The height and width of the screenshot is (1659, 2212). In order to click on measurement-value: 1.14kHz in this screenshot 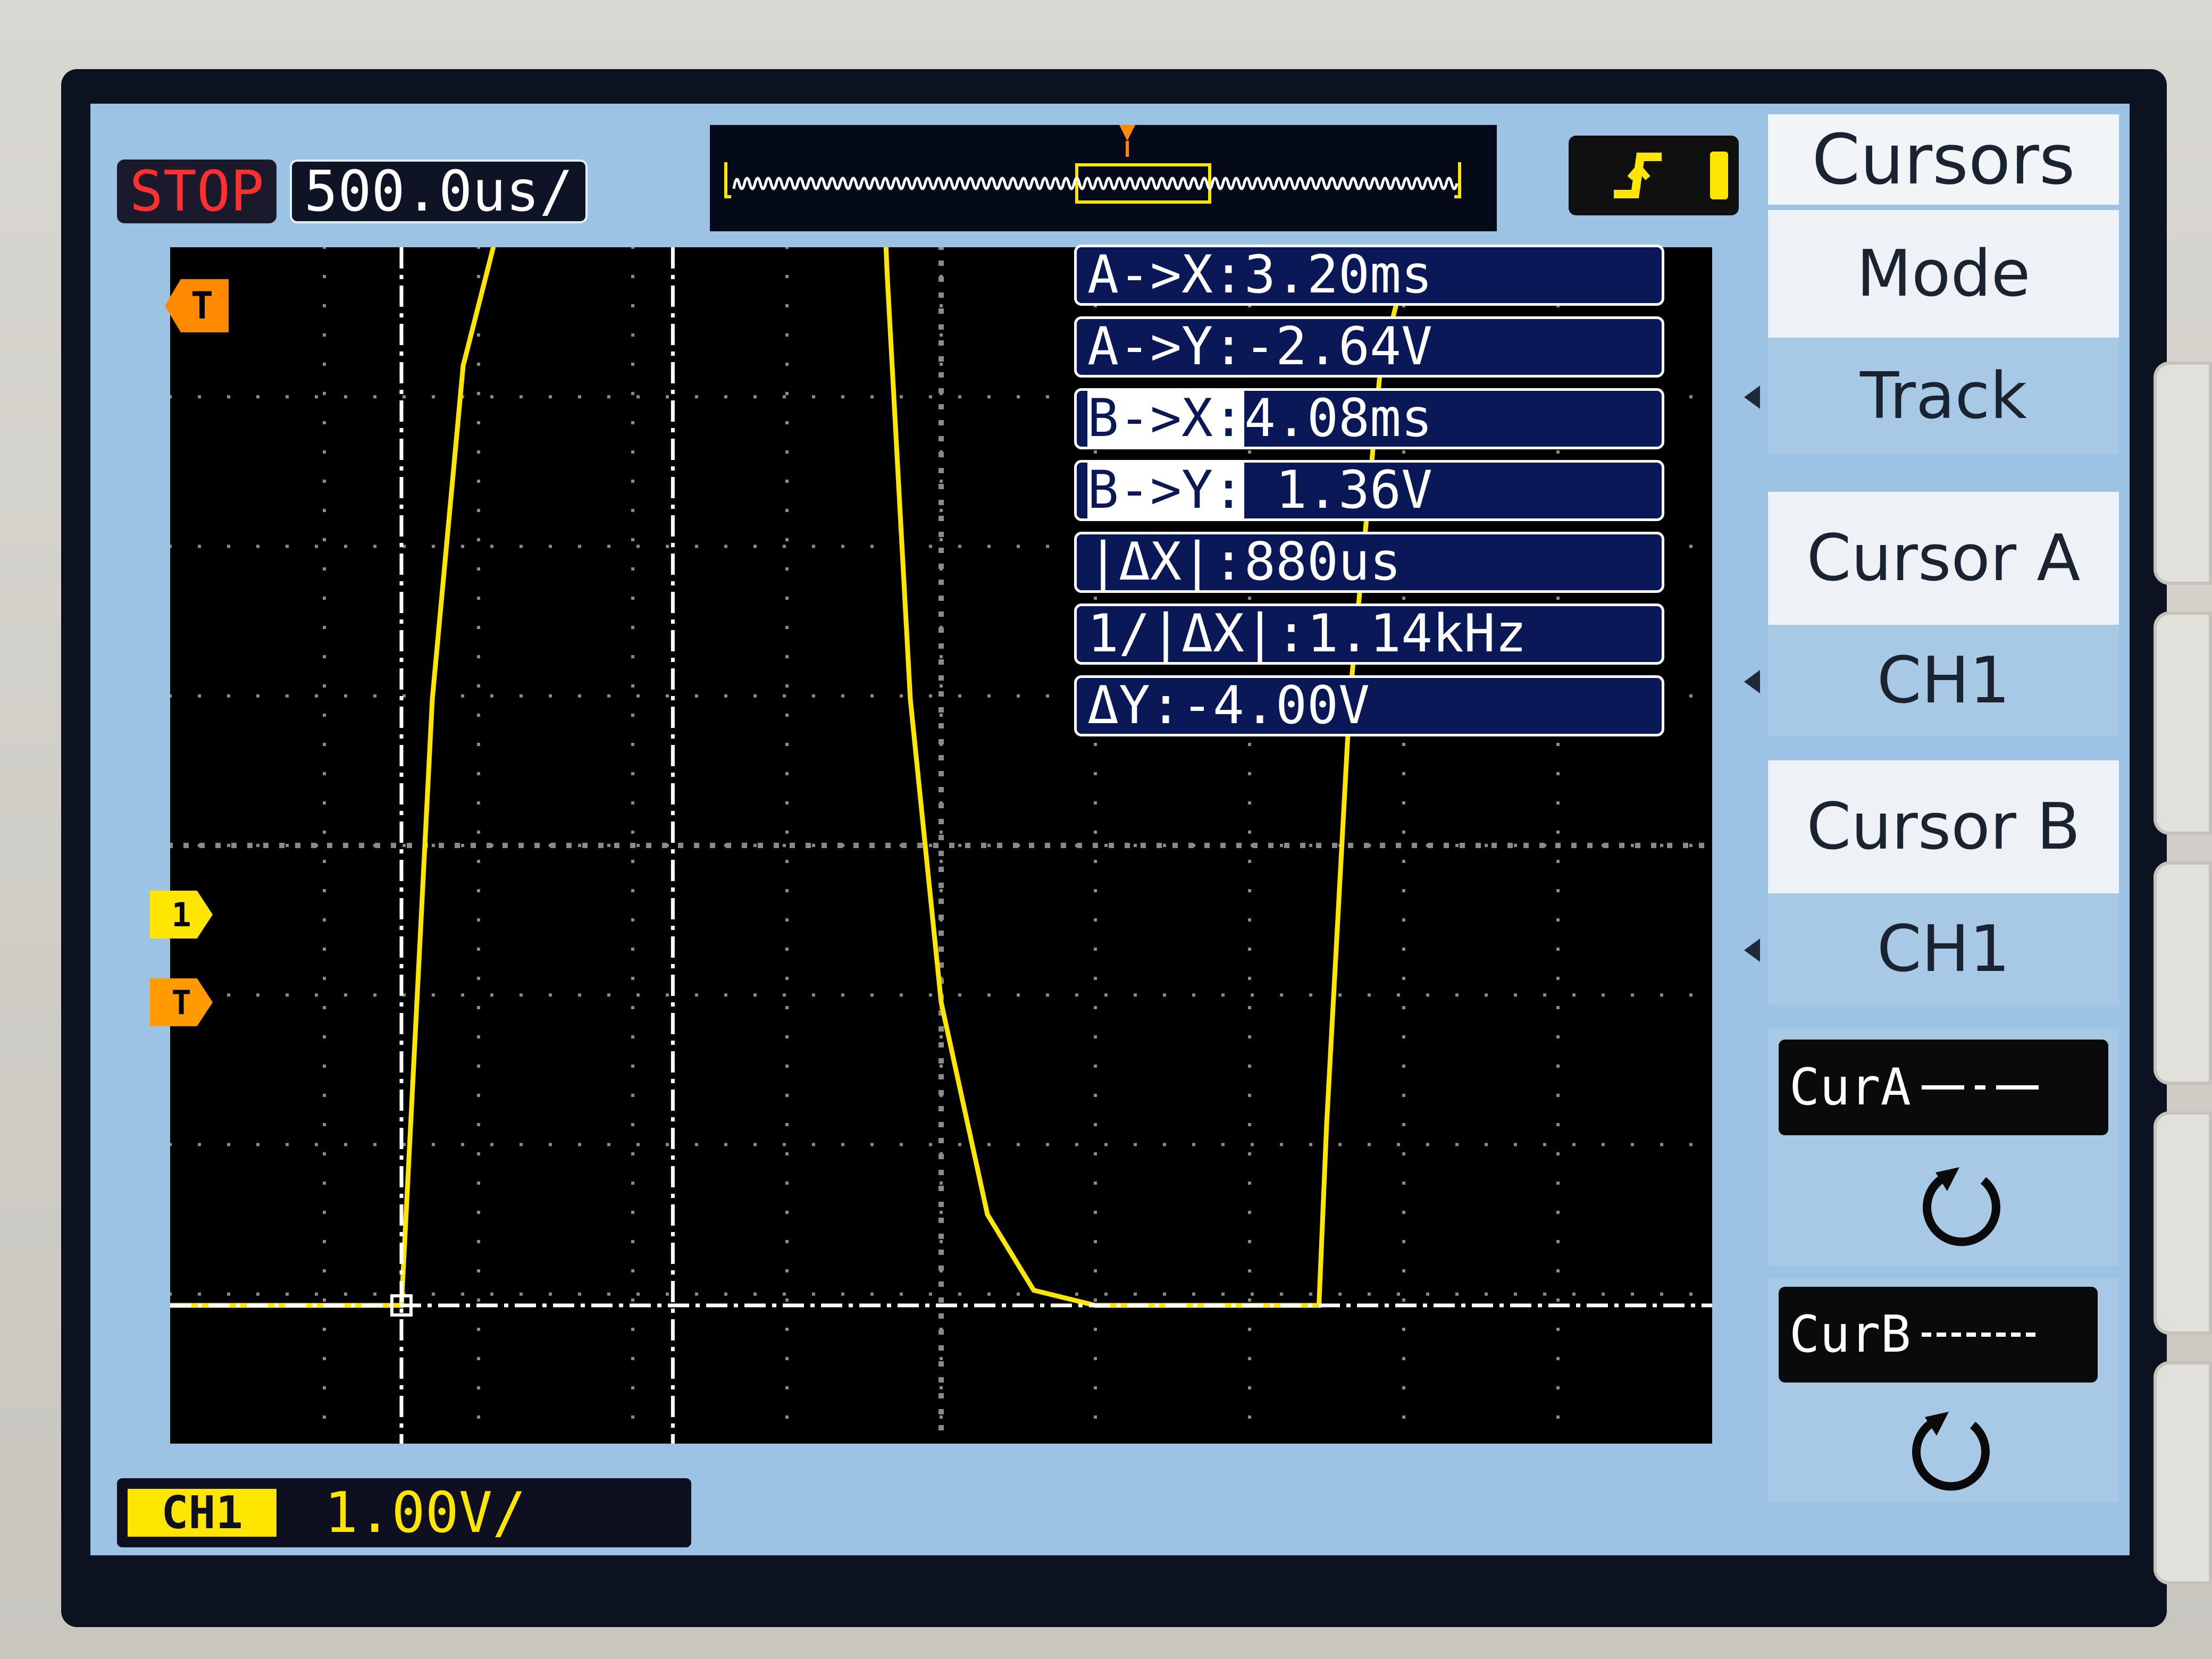, I will do `click(1417, 634)`.